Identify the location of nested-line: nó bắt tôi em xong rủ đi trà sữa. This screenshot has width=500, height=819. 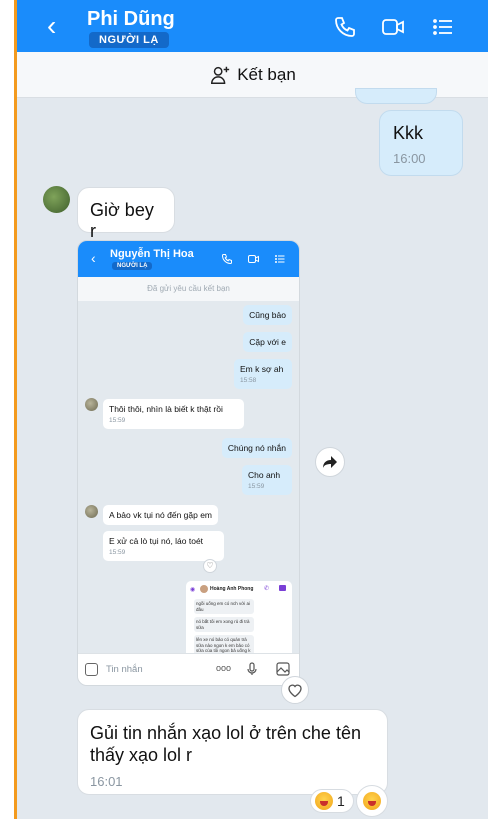
(224, 624).